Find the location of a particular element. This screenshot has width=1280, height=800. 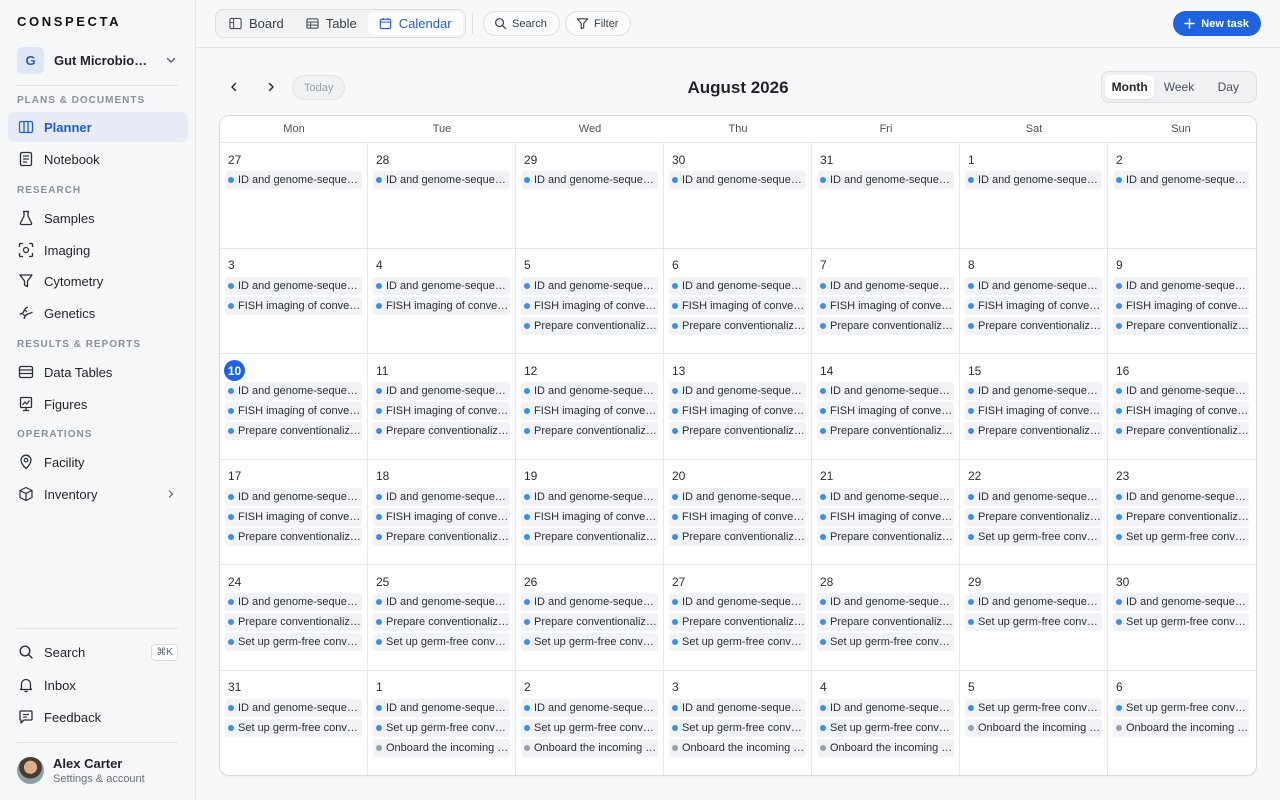

sidebar-item-inventory: Inventory is located at coordinates (98, 494).